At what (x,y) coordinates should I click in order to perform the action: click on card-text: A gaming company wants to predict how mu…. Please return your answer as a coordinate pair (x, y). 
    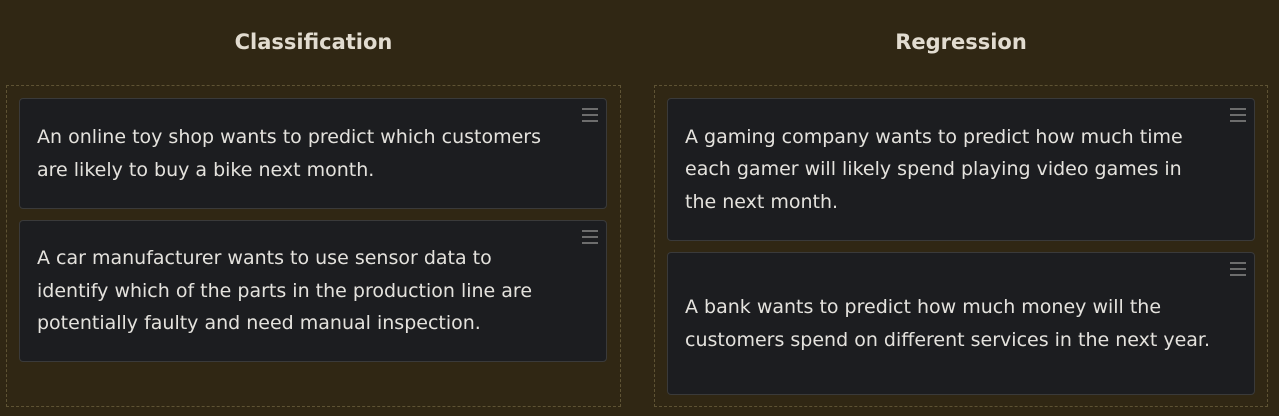
    Looking at the image, I should click on (934, 169).